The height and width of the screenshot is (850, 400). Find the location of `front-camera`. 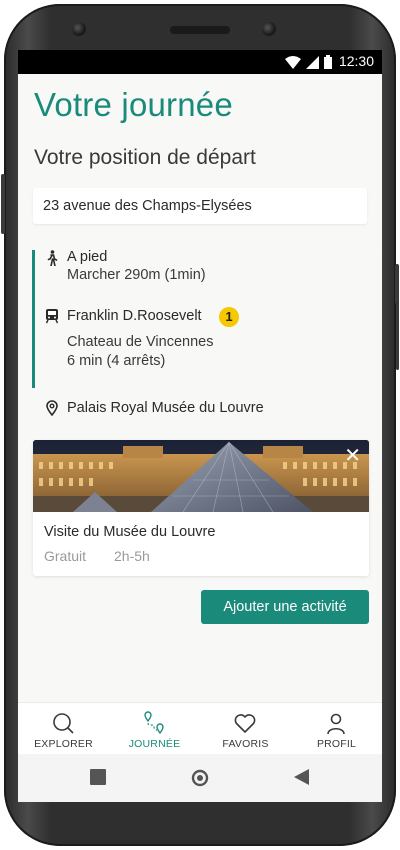

front-camera is located at coordinates (79, 29).